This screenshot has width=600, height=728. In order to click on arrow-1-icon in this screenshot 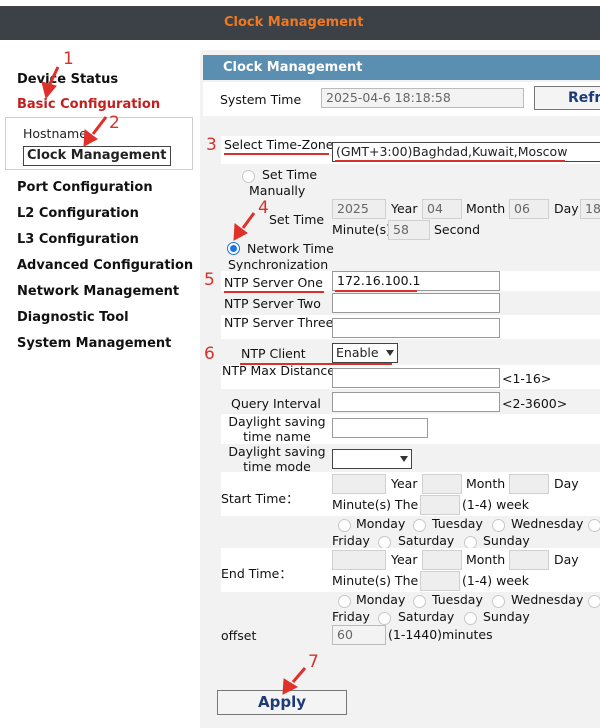, I will do `click(50, 83)`.